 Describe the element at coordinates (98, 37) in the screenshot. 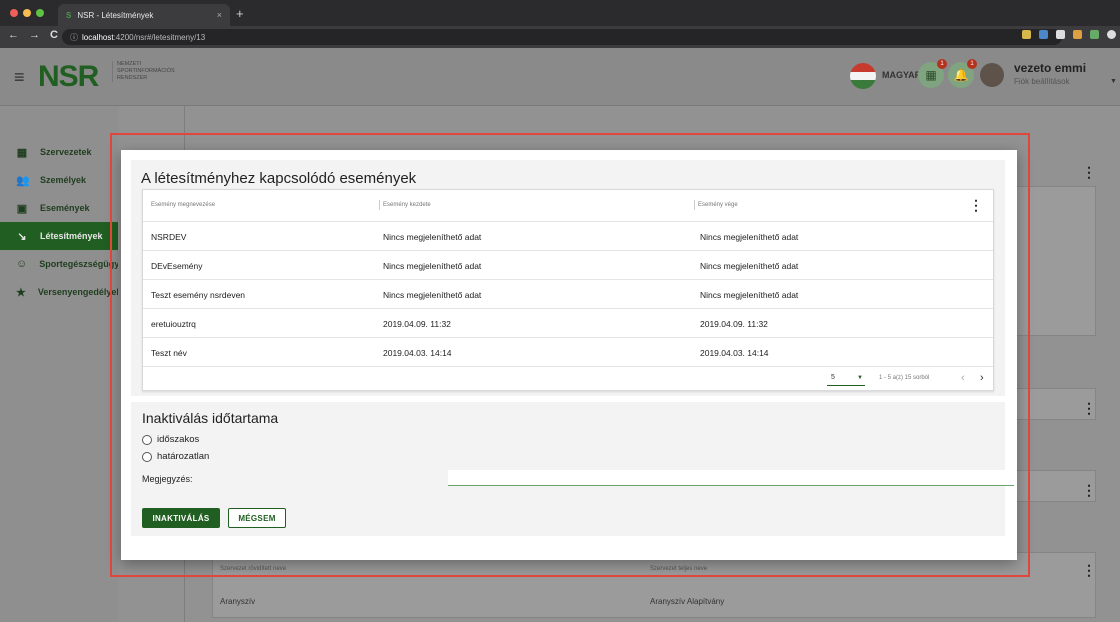

I see `url-host: localhost` at that location.